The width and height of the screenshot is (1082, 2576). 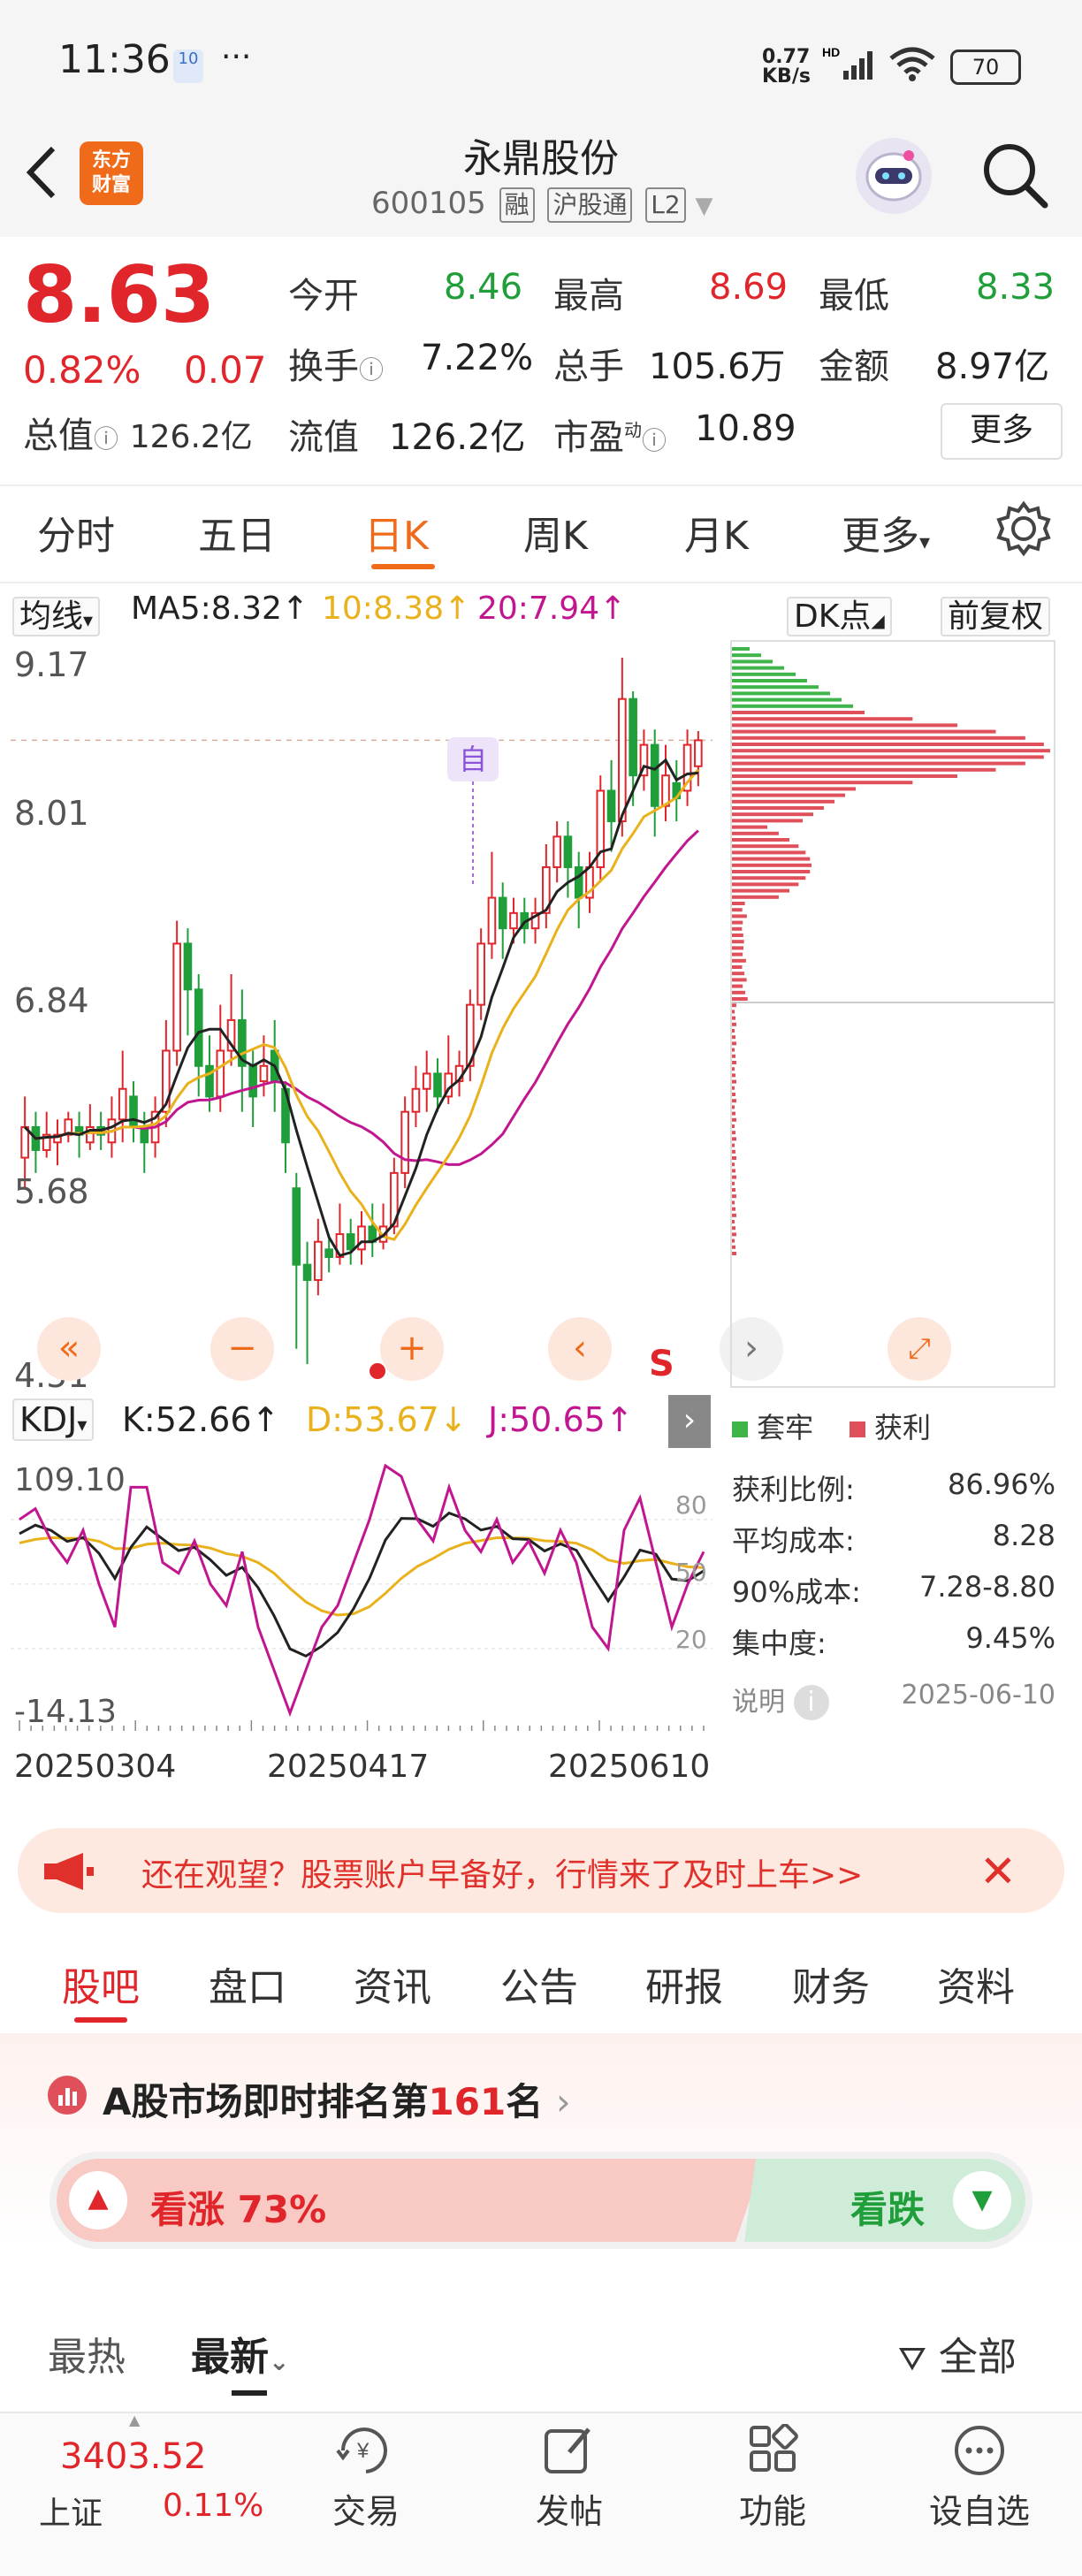 What do you see at coordinates (903, 1427) in the screenshot?
I see `legend-profit: 获利` at bounding box center [903, 1427].